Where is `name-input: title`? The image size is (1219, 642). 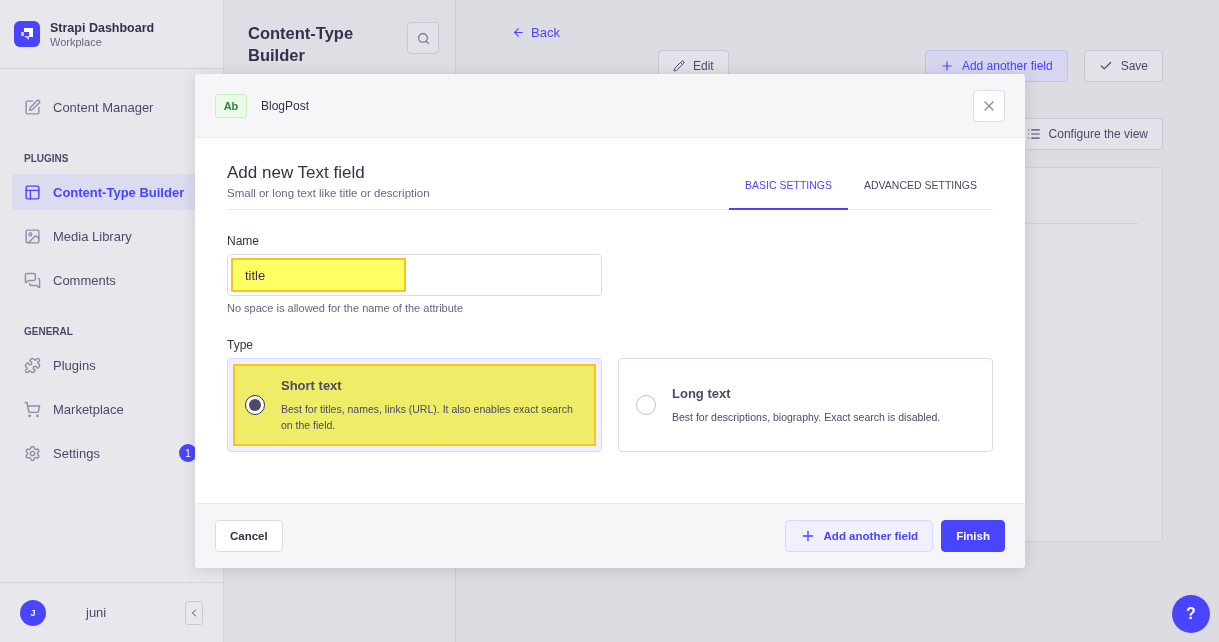 name-input: title is located at coordinates (414, 275).